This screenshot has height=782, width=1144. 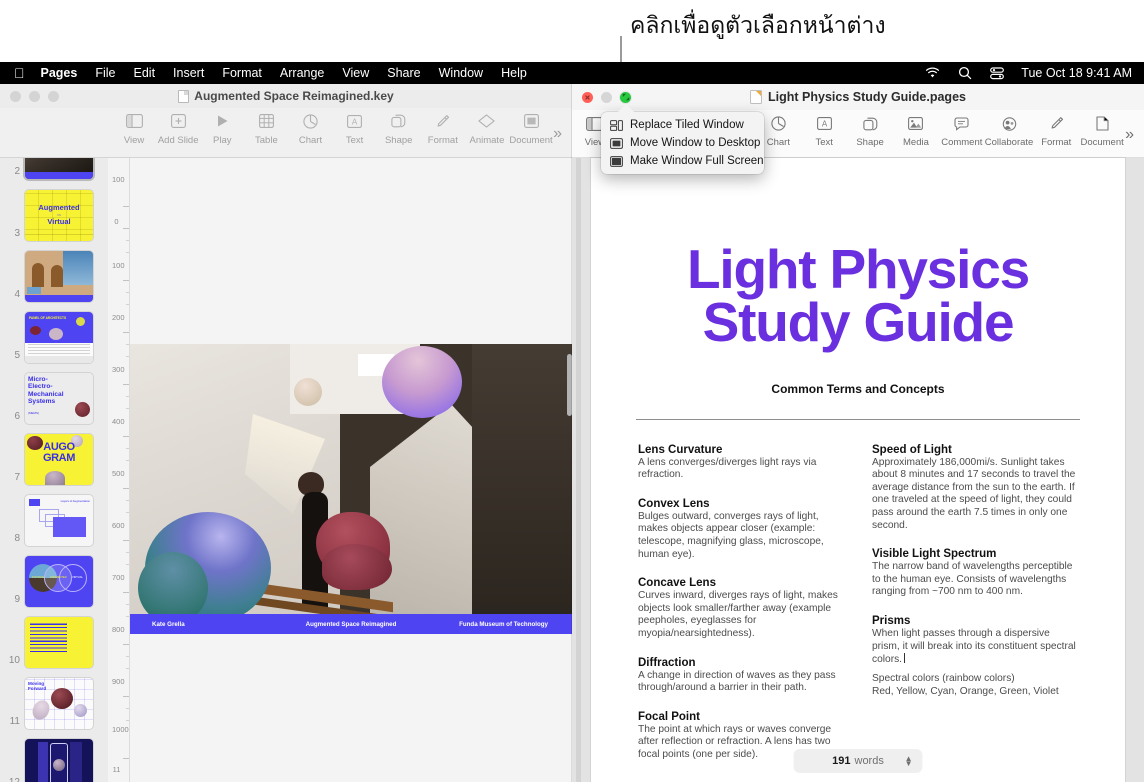 I want to click on menu-item-window: Window, so click(x=461, y=73).